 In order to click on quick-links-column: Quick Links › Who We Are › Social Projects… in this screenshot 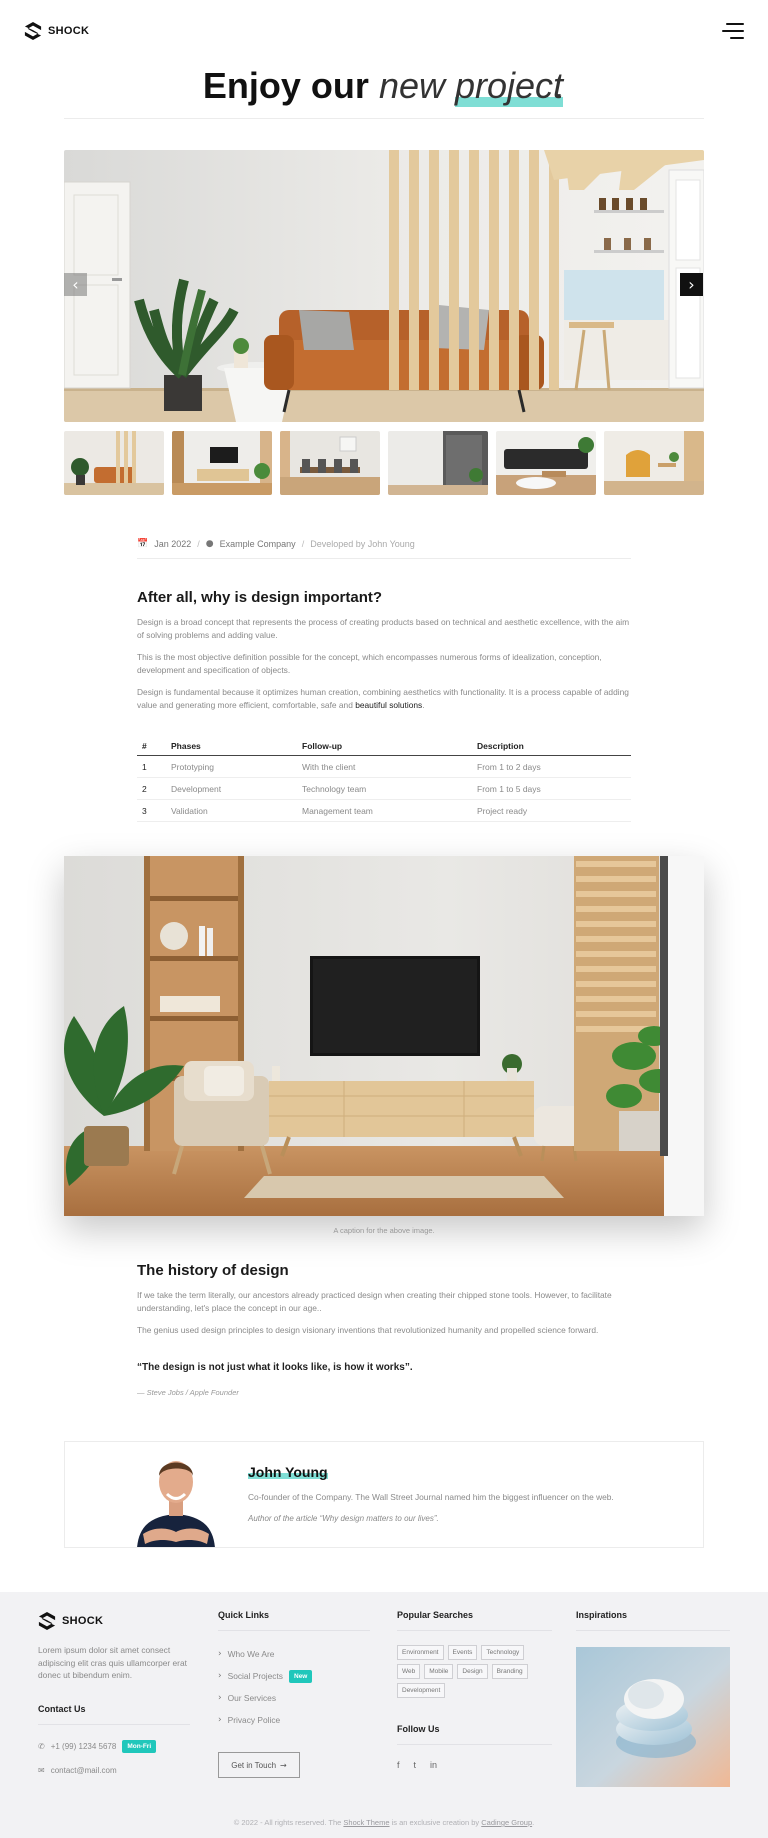, I will do `click(294, 1670)`.